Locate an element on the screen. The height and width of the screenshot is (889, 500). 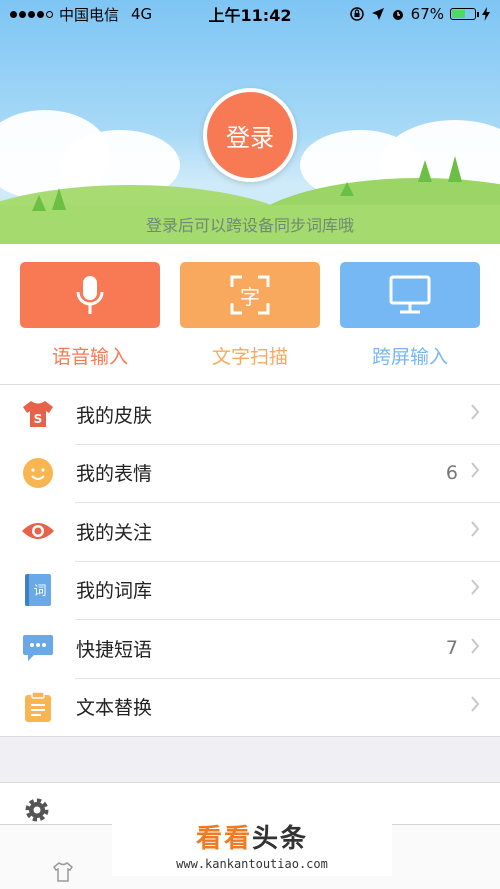
menu-item-dictionary: 词 我的词库 is located at coordinates (250, 590).